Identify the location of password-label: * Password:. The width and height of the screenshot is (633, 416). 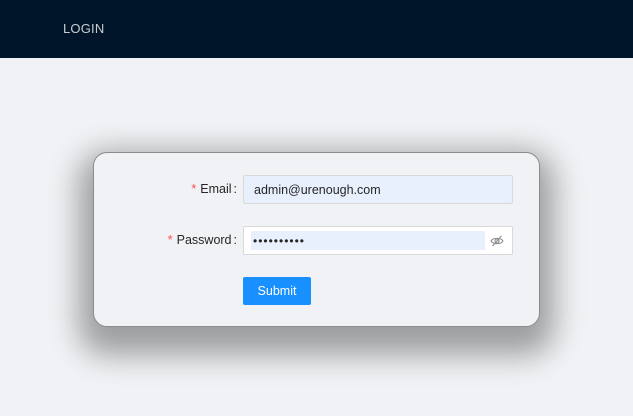
(202, 240).